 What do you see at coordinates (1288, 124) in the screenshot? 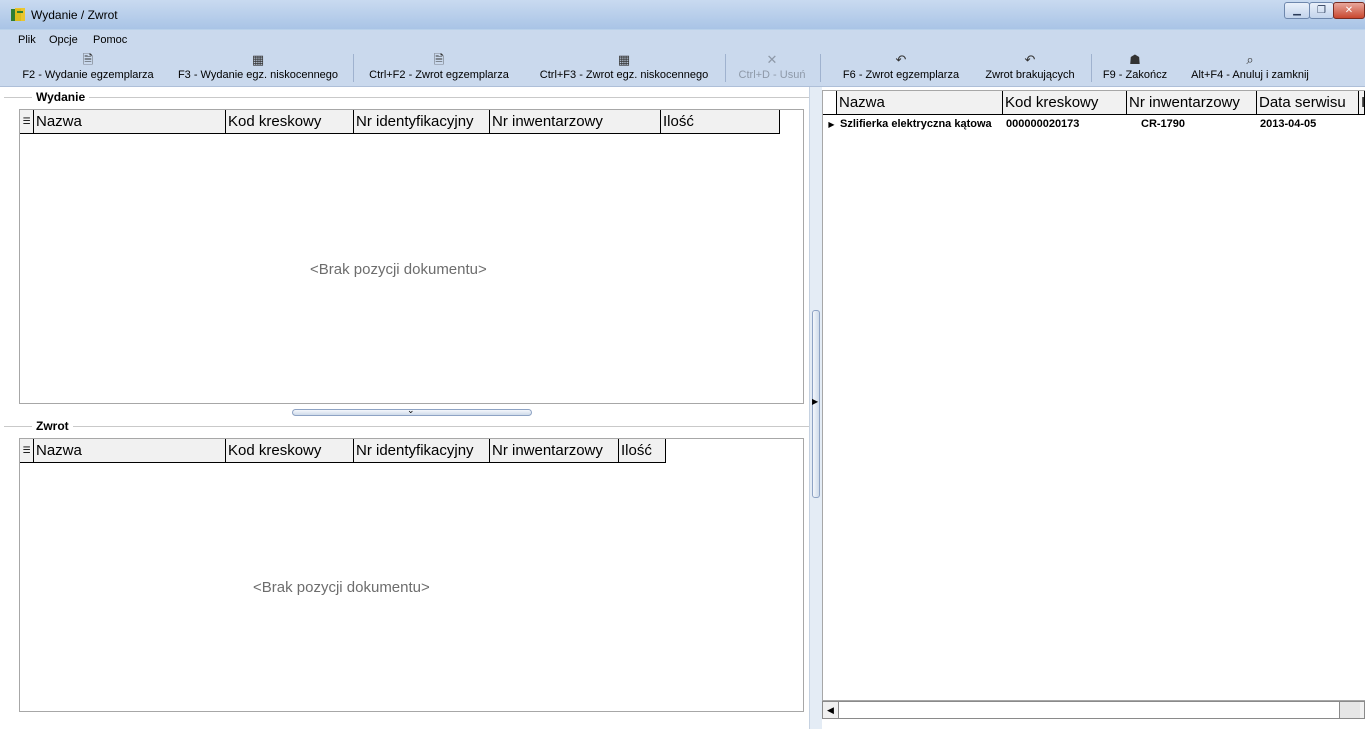
I see `cell-service-date: 2013-04-05` at bounding box center [1288, 124].